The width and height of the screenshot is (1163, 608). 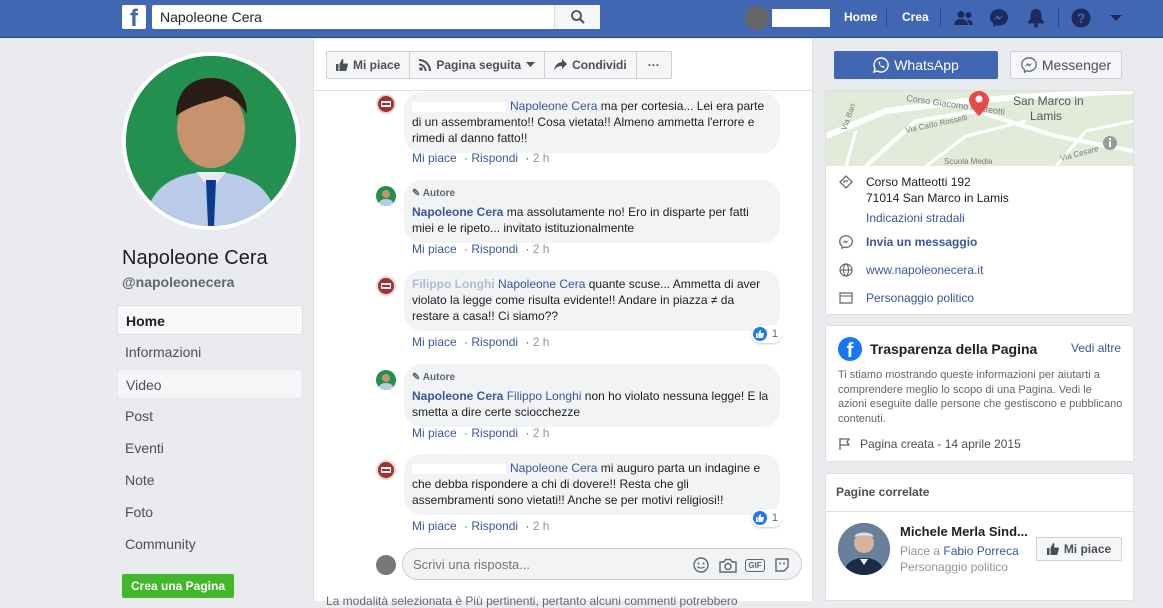 I want to click on reply-input-box: GIF, so click(x=602, y=564).